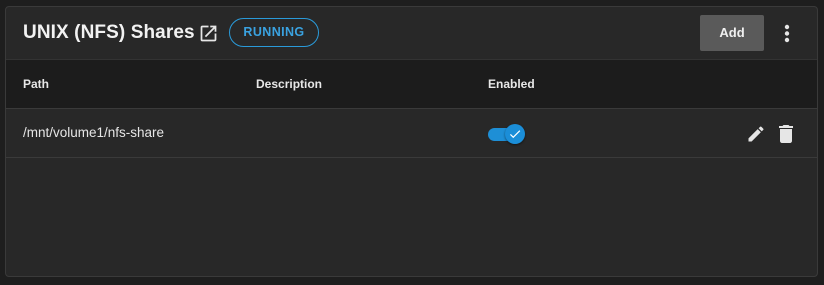 The width and height of the screenshot is (824, 285). I want to click on share-path: /mnt/volume1/nfs-share, so click(94, 132).